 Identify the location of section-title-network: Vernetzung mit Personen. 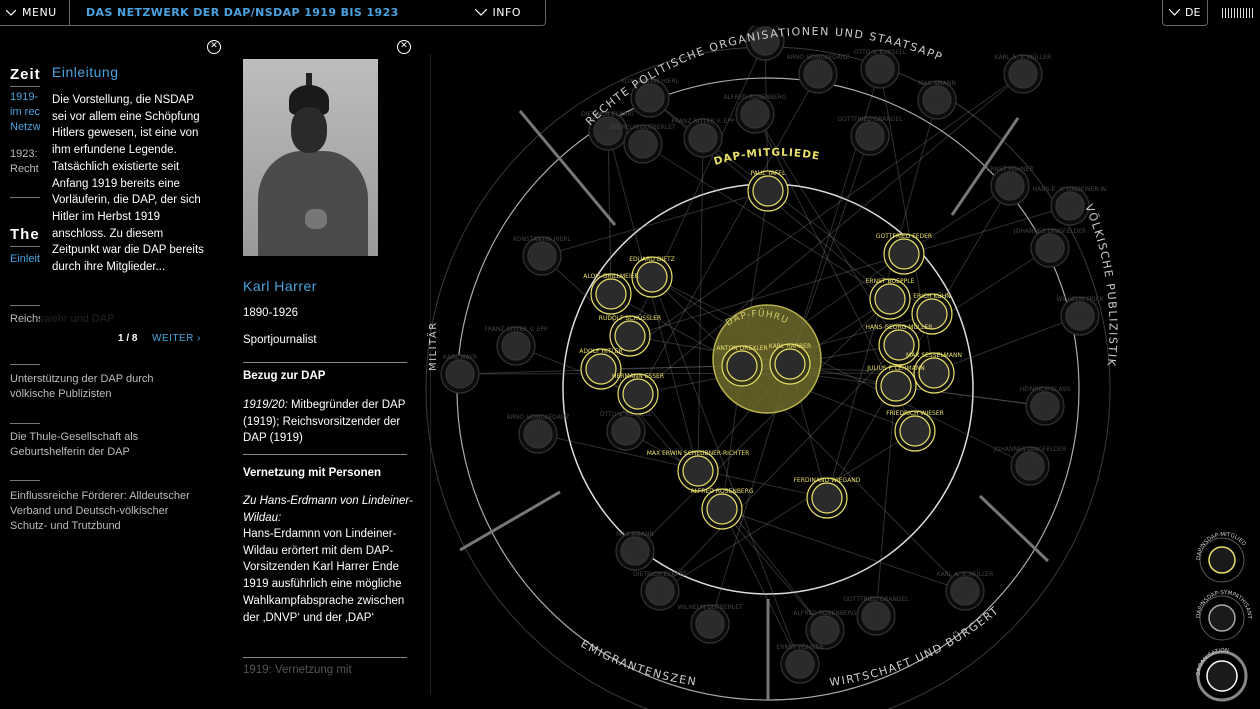
(312, 473).